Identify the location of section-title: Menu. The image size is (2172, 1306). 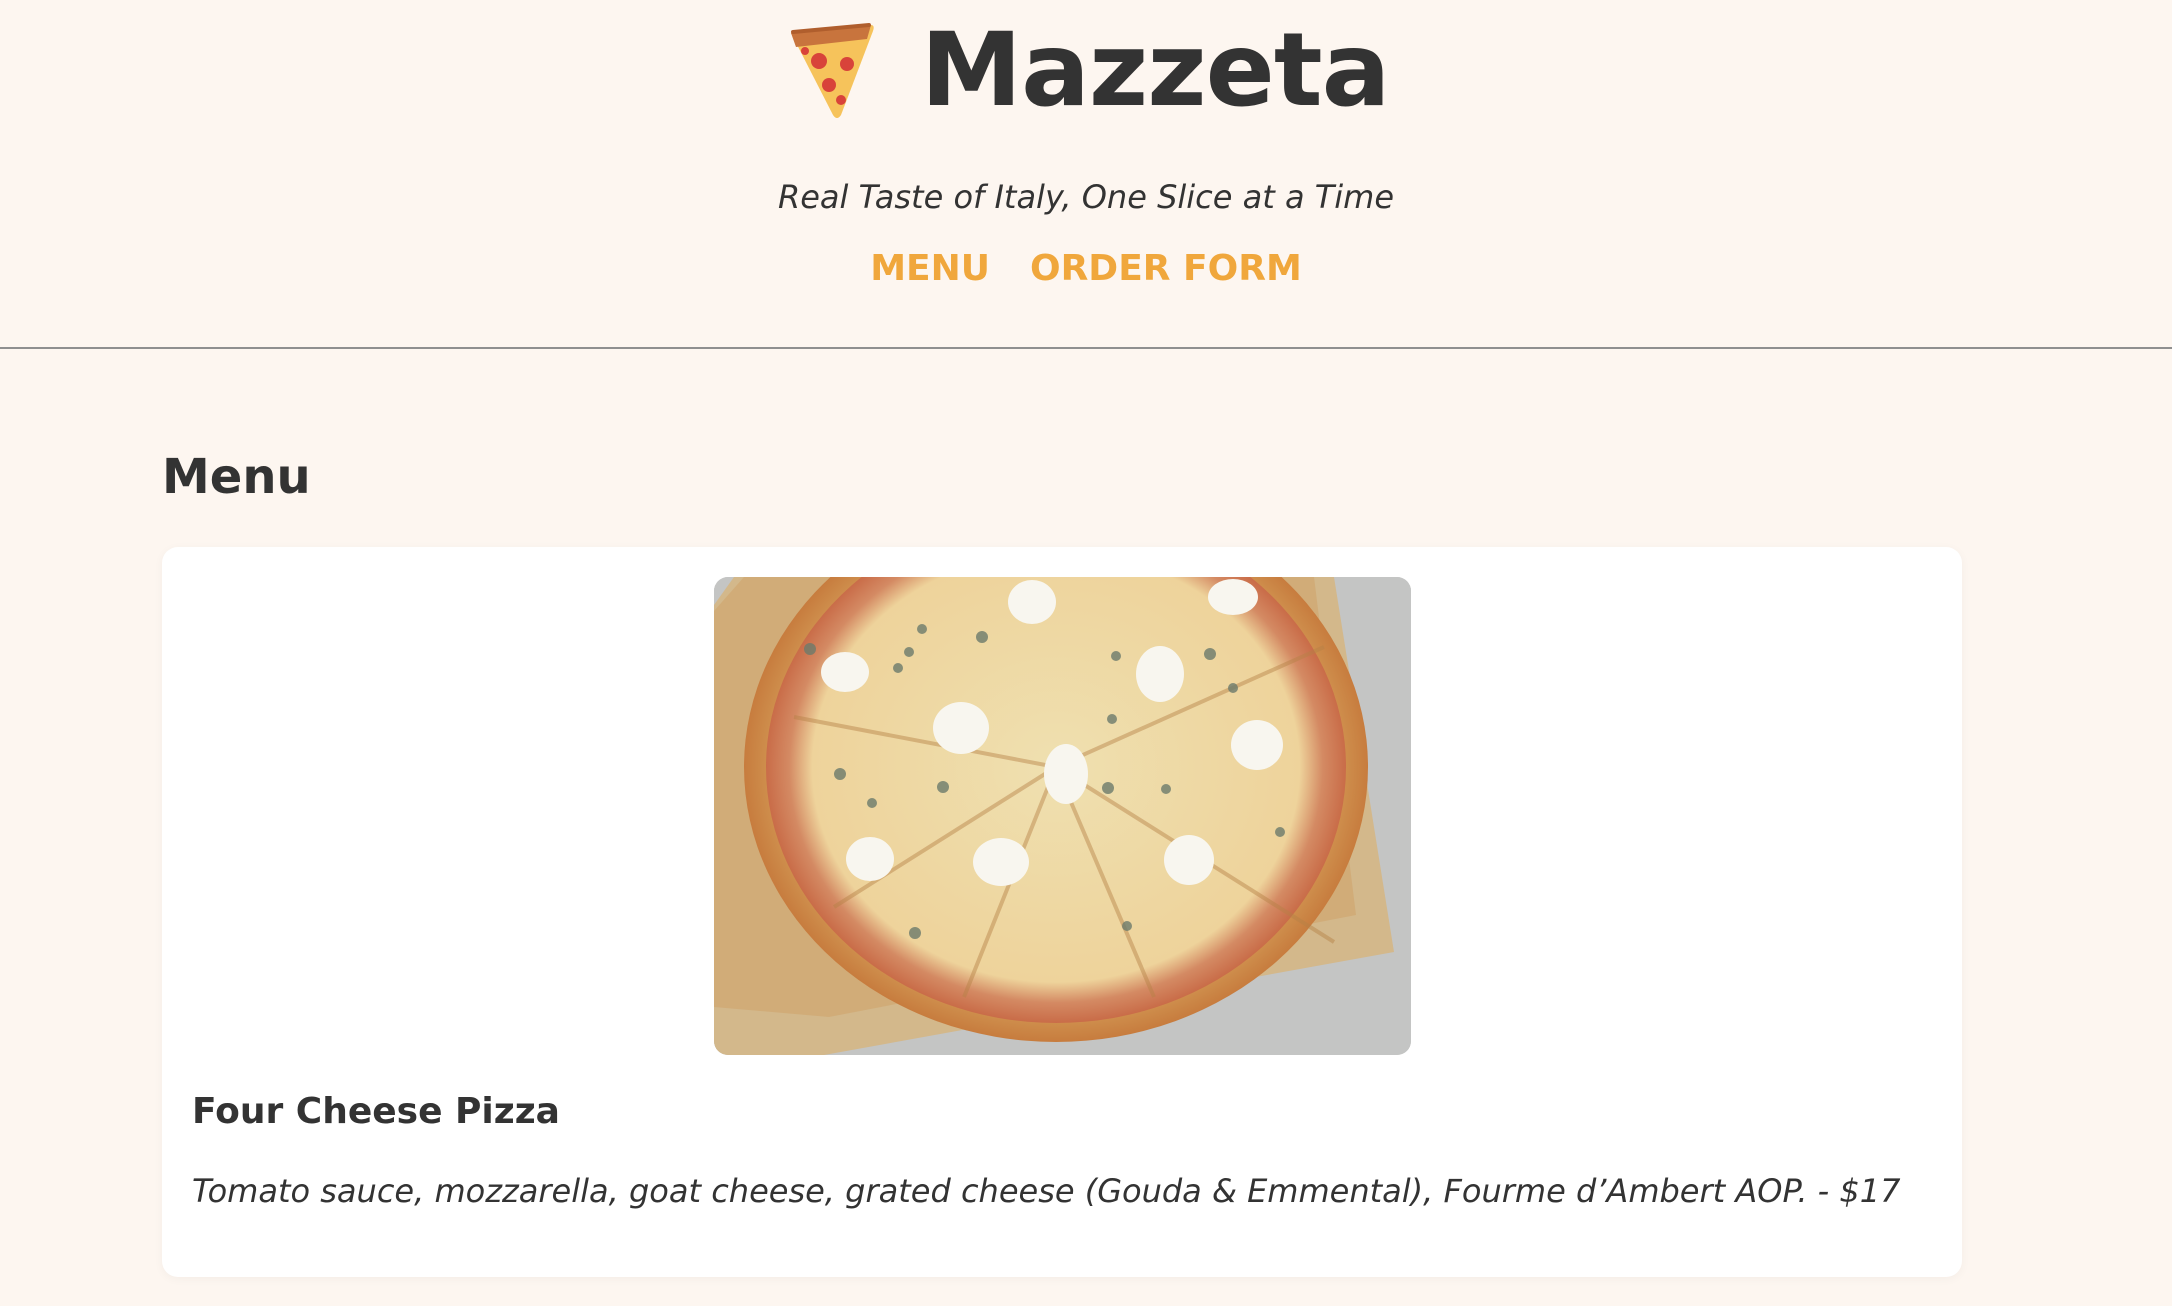
(236, 477).